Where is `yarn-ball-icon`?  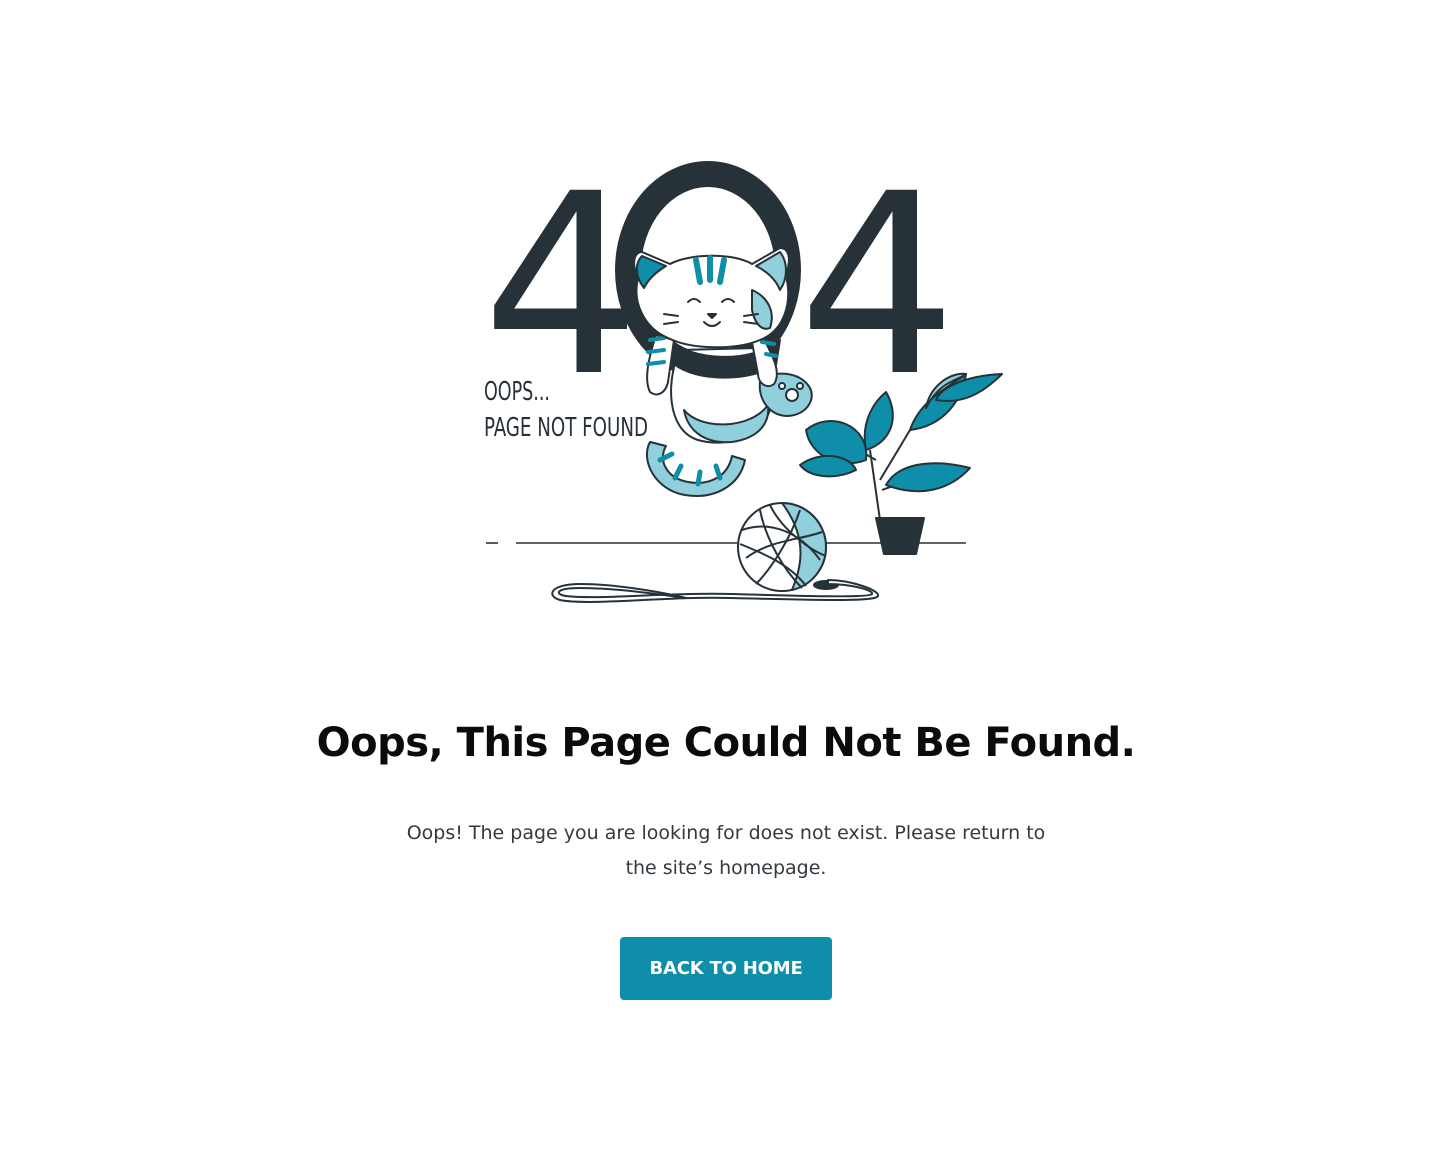 yarn-ball-icon is located at coordinates (715, 552).